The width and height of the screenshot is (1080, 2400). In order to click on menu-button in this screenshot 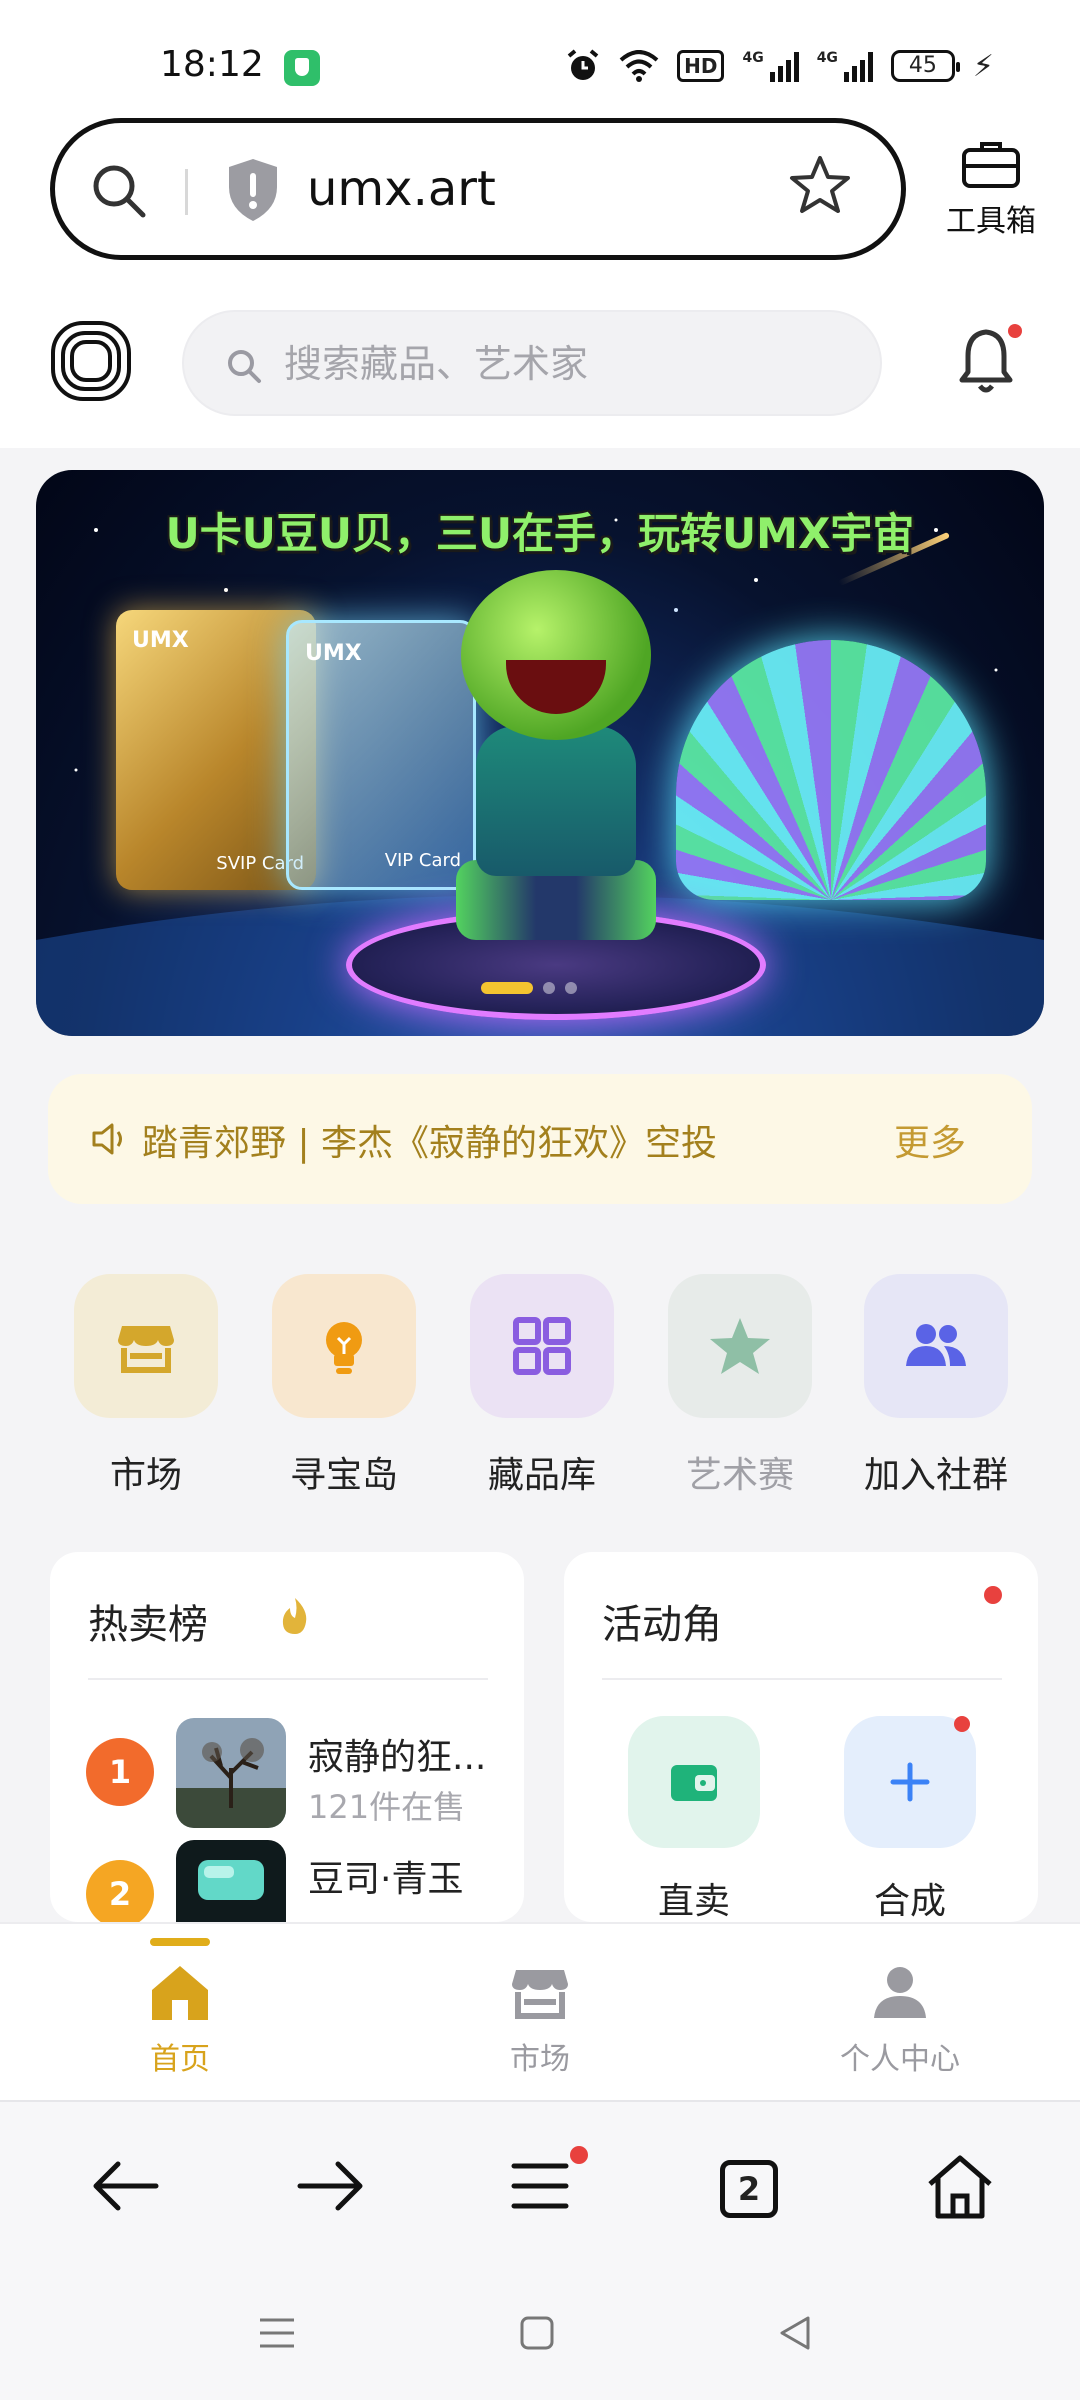, I will do `click(540, 2186)`.